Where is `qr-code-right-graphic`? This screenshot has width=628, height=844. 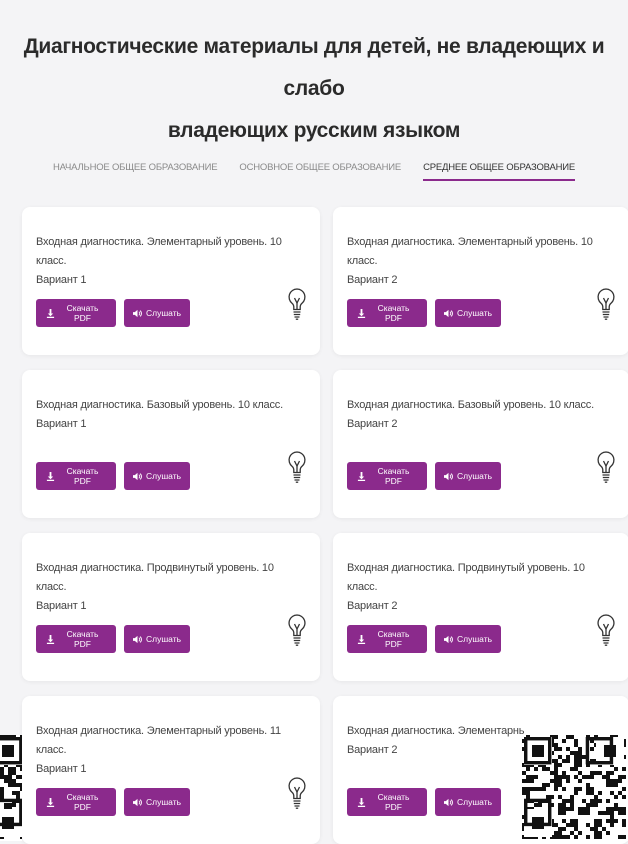
qr-code-right-graphic is located at coordinates (574, 787).